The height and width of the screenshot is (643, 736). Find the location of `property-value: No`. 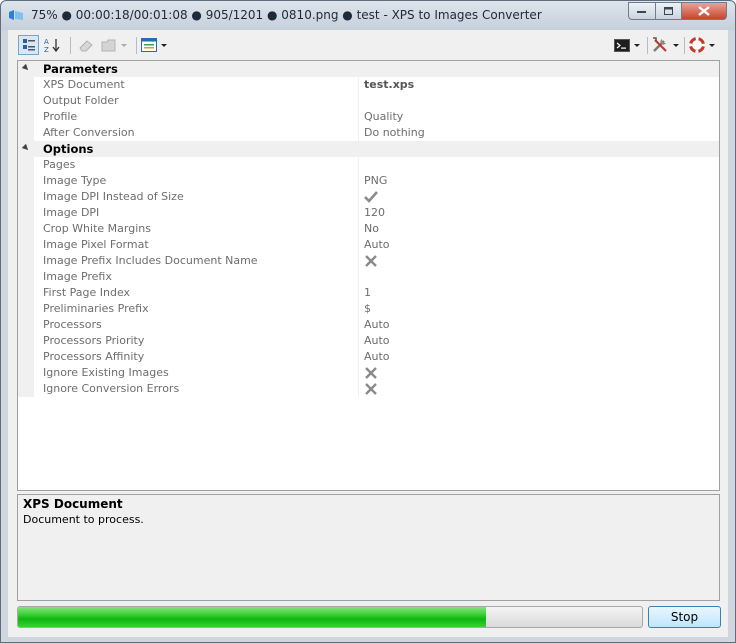

property-value: No is located at coordinates (371, 229).